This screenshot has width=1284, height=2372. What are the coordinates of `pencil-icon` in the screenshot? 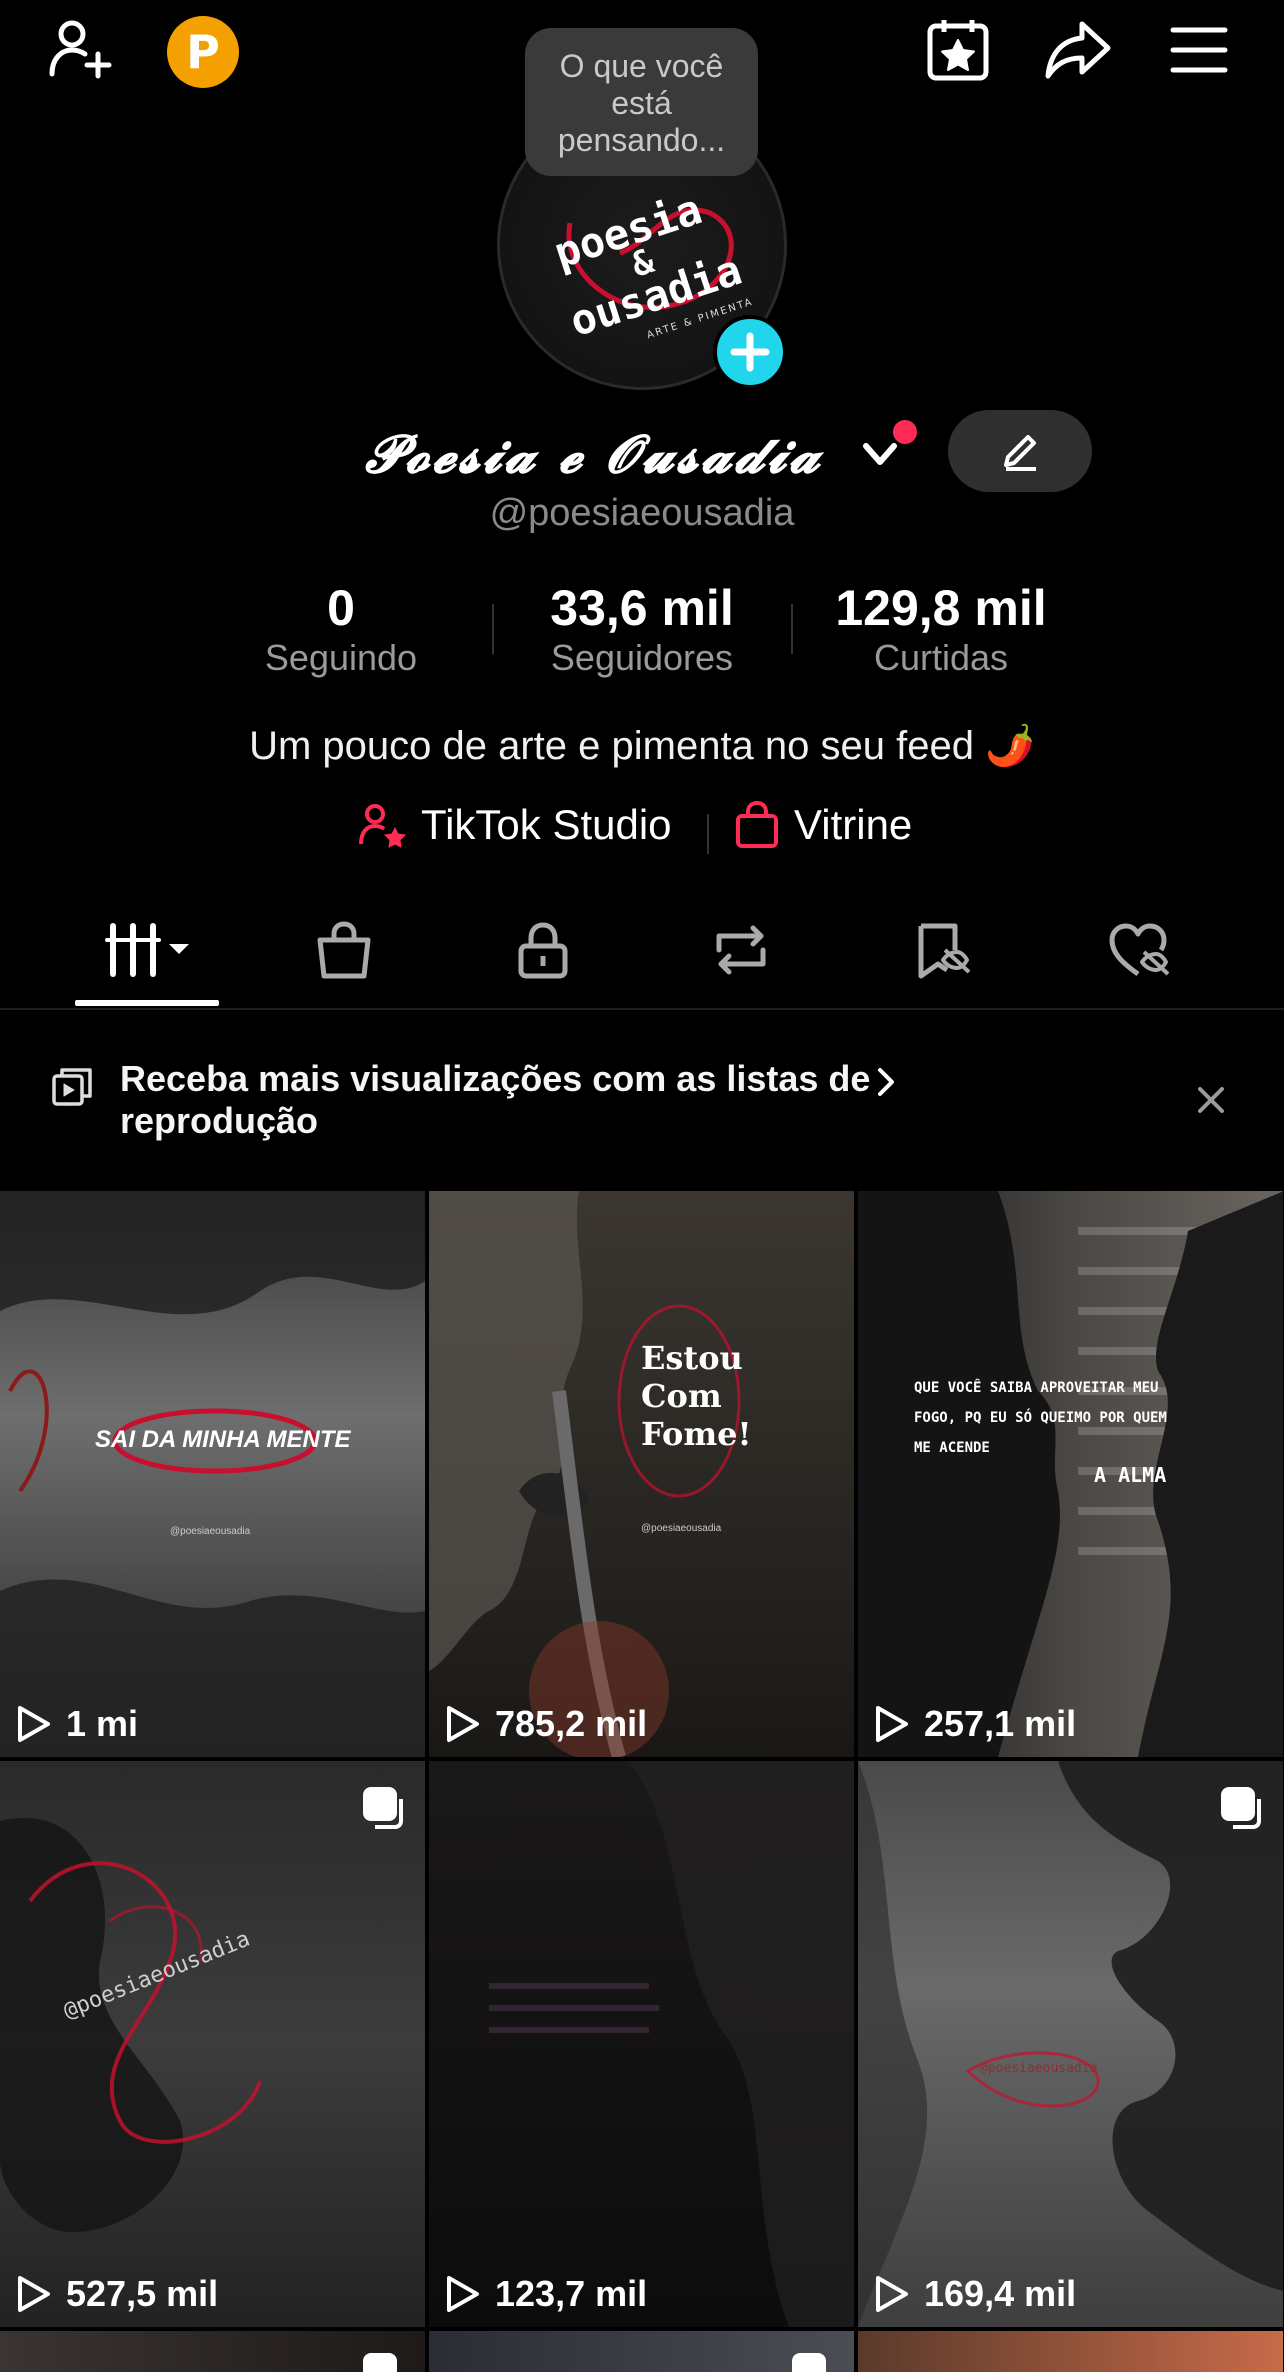 It's located at (1020, 453).